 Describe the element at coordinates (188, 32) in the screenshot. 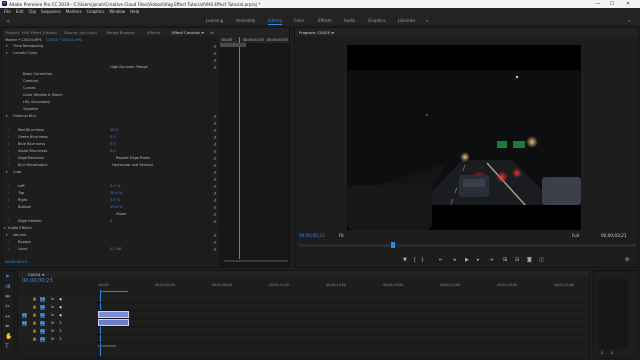

I see `tab-effect-controls: Effect Controls ≡` at that location.